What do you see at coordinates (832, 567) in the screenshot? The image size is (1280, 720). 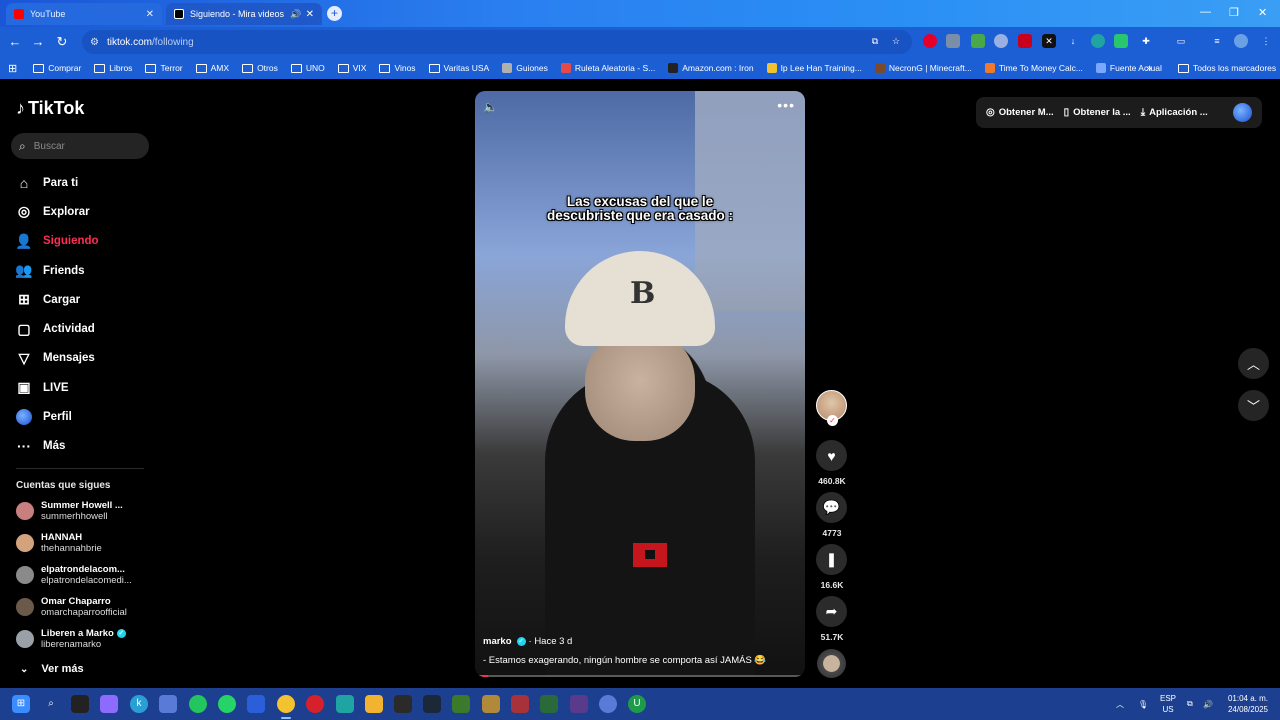 I see `save-button: ❚ 16.6K` at bounding box center [832, 567].